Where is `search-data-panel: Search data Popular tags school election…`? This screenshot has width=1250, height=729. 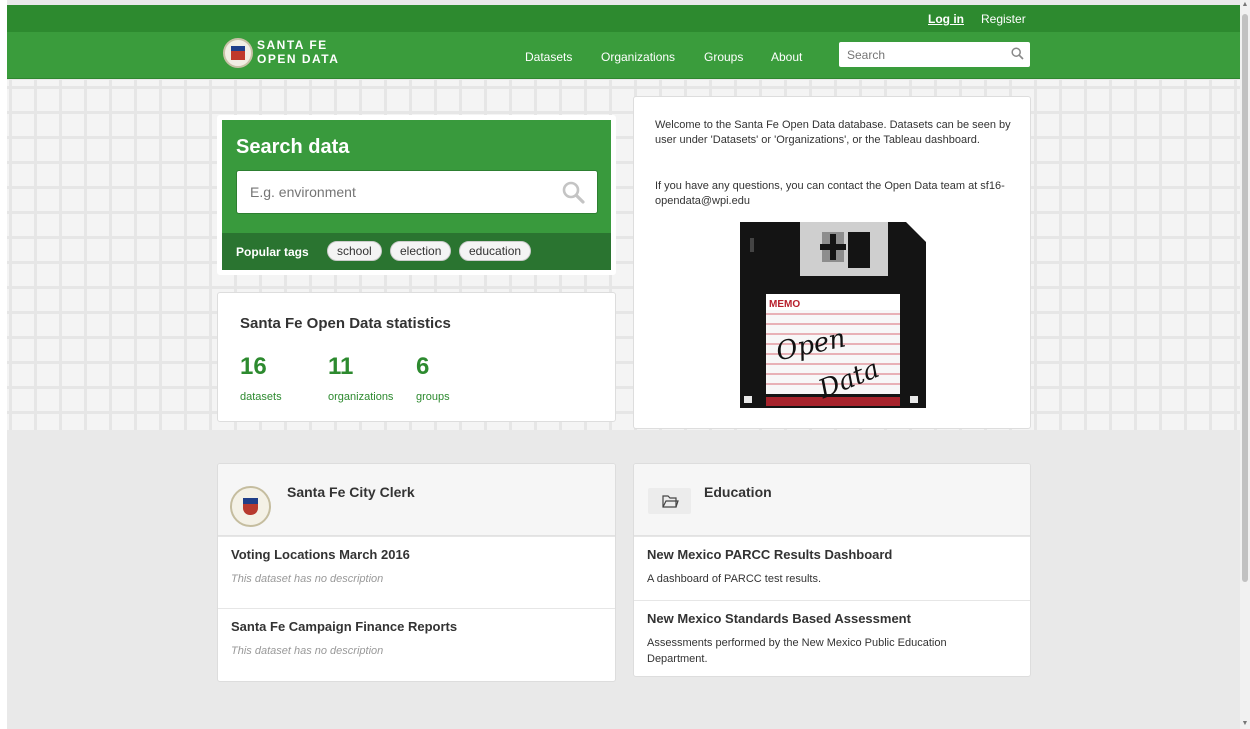 search-data-panel: Search data Popular tags school election… is located at coordinates (416, 195).